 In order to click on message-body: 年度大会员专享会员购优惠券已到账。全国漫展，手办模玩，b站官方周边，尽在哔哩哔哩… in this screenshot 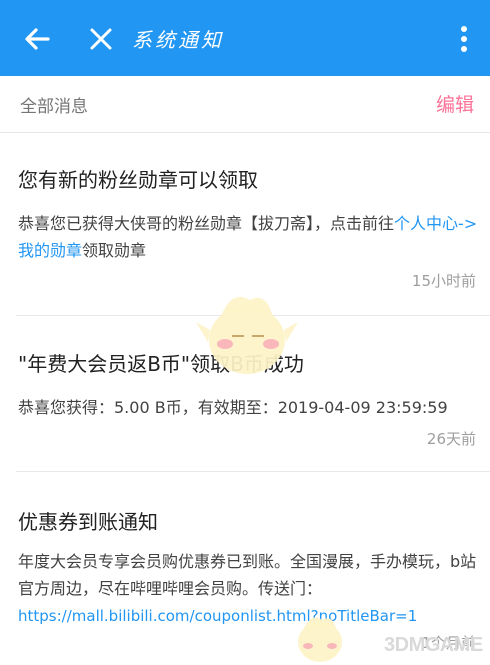, I will do `click(248, 589)`.